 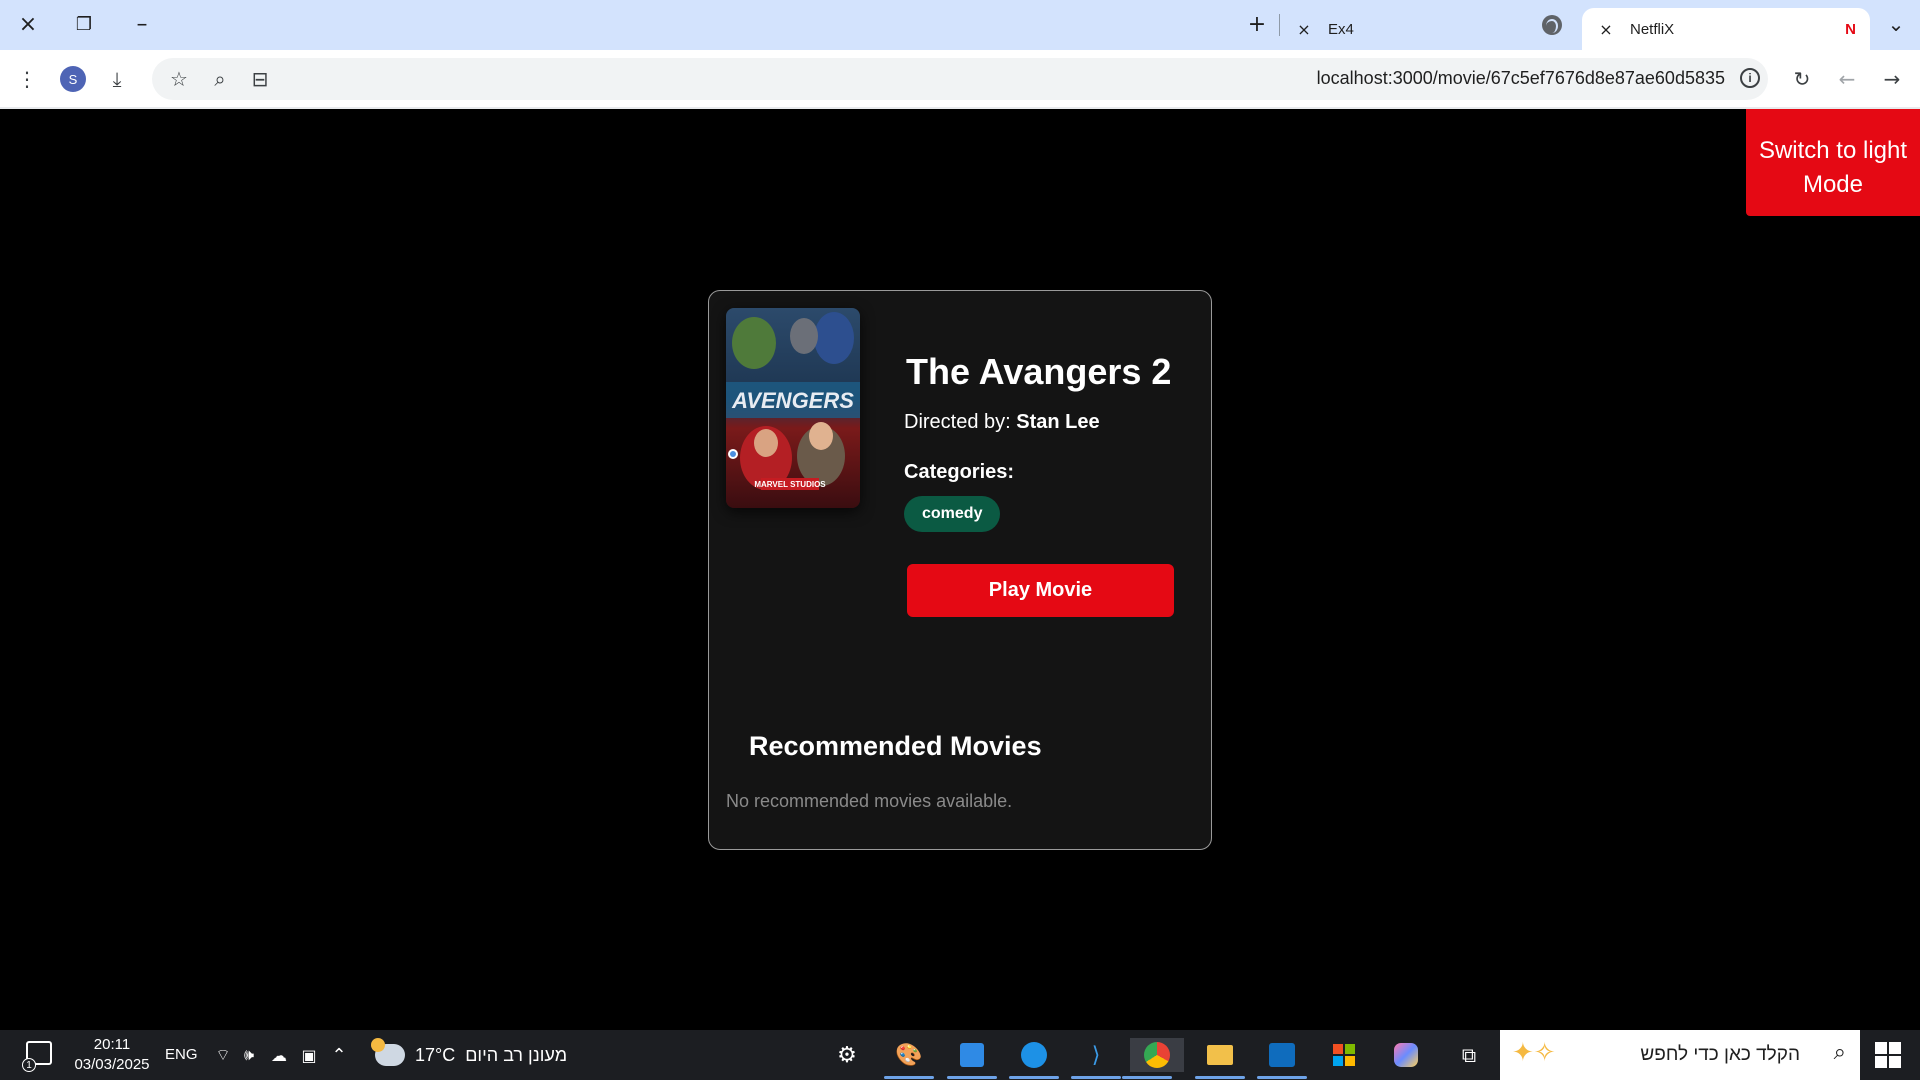 What do you see at coordinates (1850, 29) in the screenshot?
I see `netflix-favicon-icon: N` at bounding box center [1850, 29].